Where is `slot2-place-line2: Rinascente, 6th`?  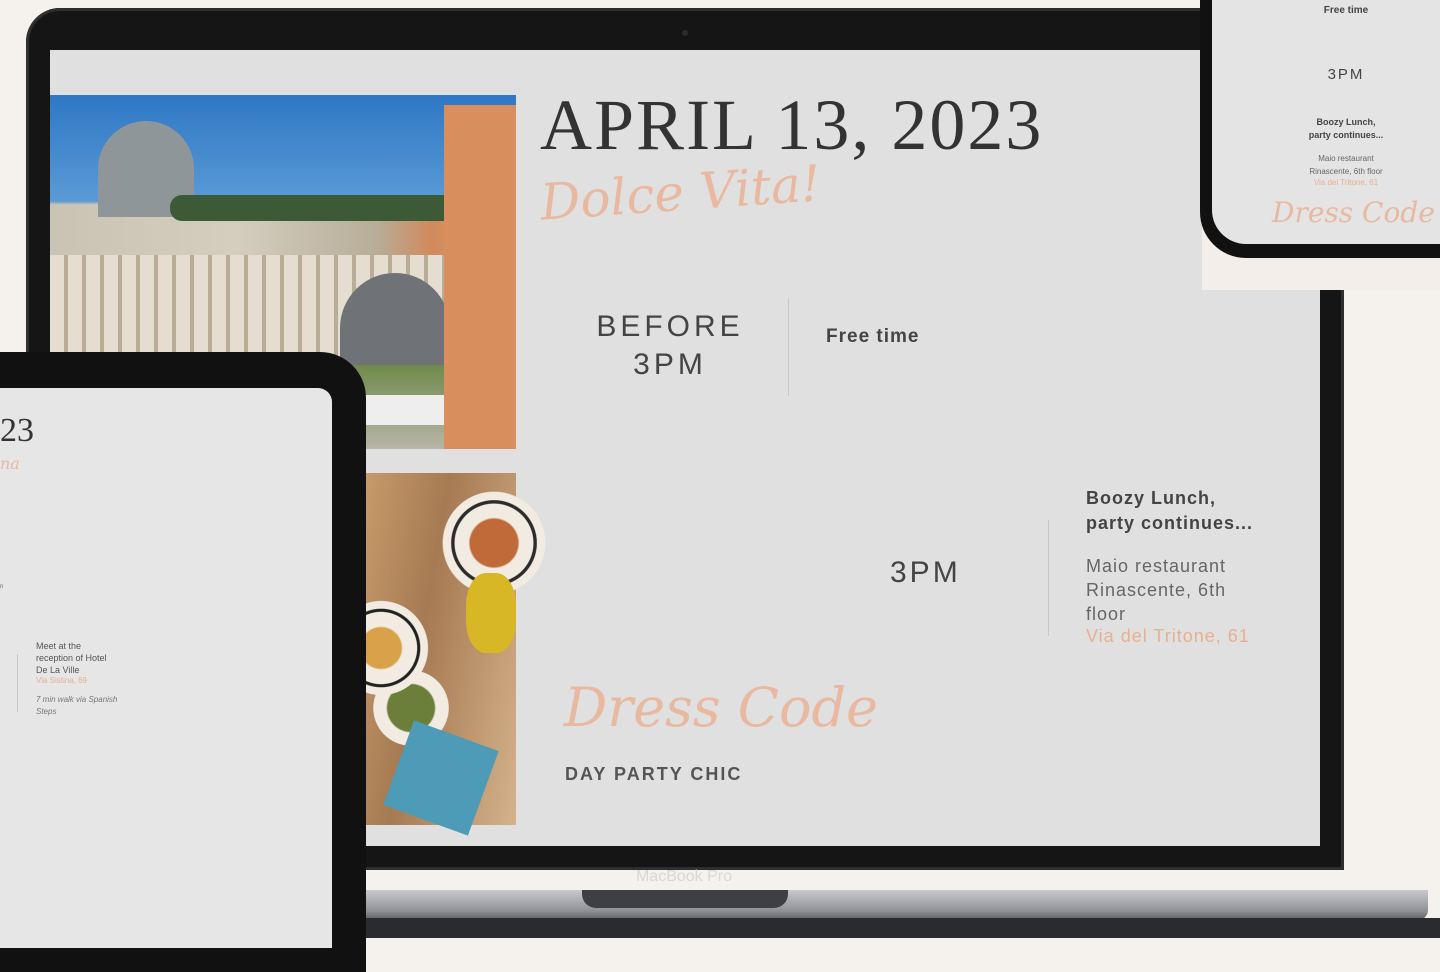 slot2-place-line2: Rinascente, 6th is located at coordinates (1156, 590).